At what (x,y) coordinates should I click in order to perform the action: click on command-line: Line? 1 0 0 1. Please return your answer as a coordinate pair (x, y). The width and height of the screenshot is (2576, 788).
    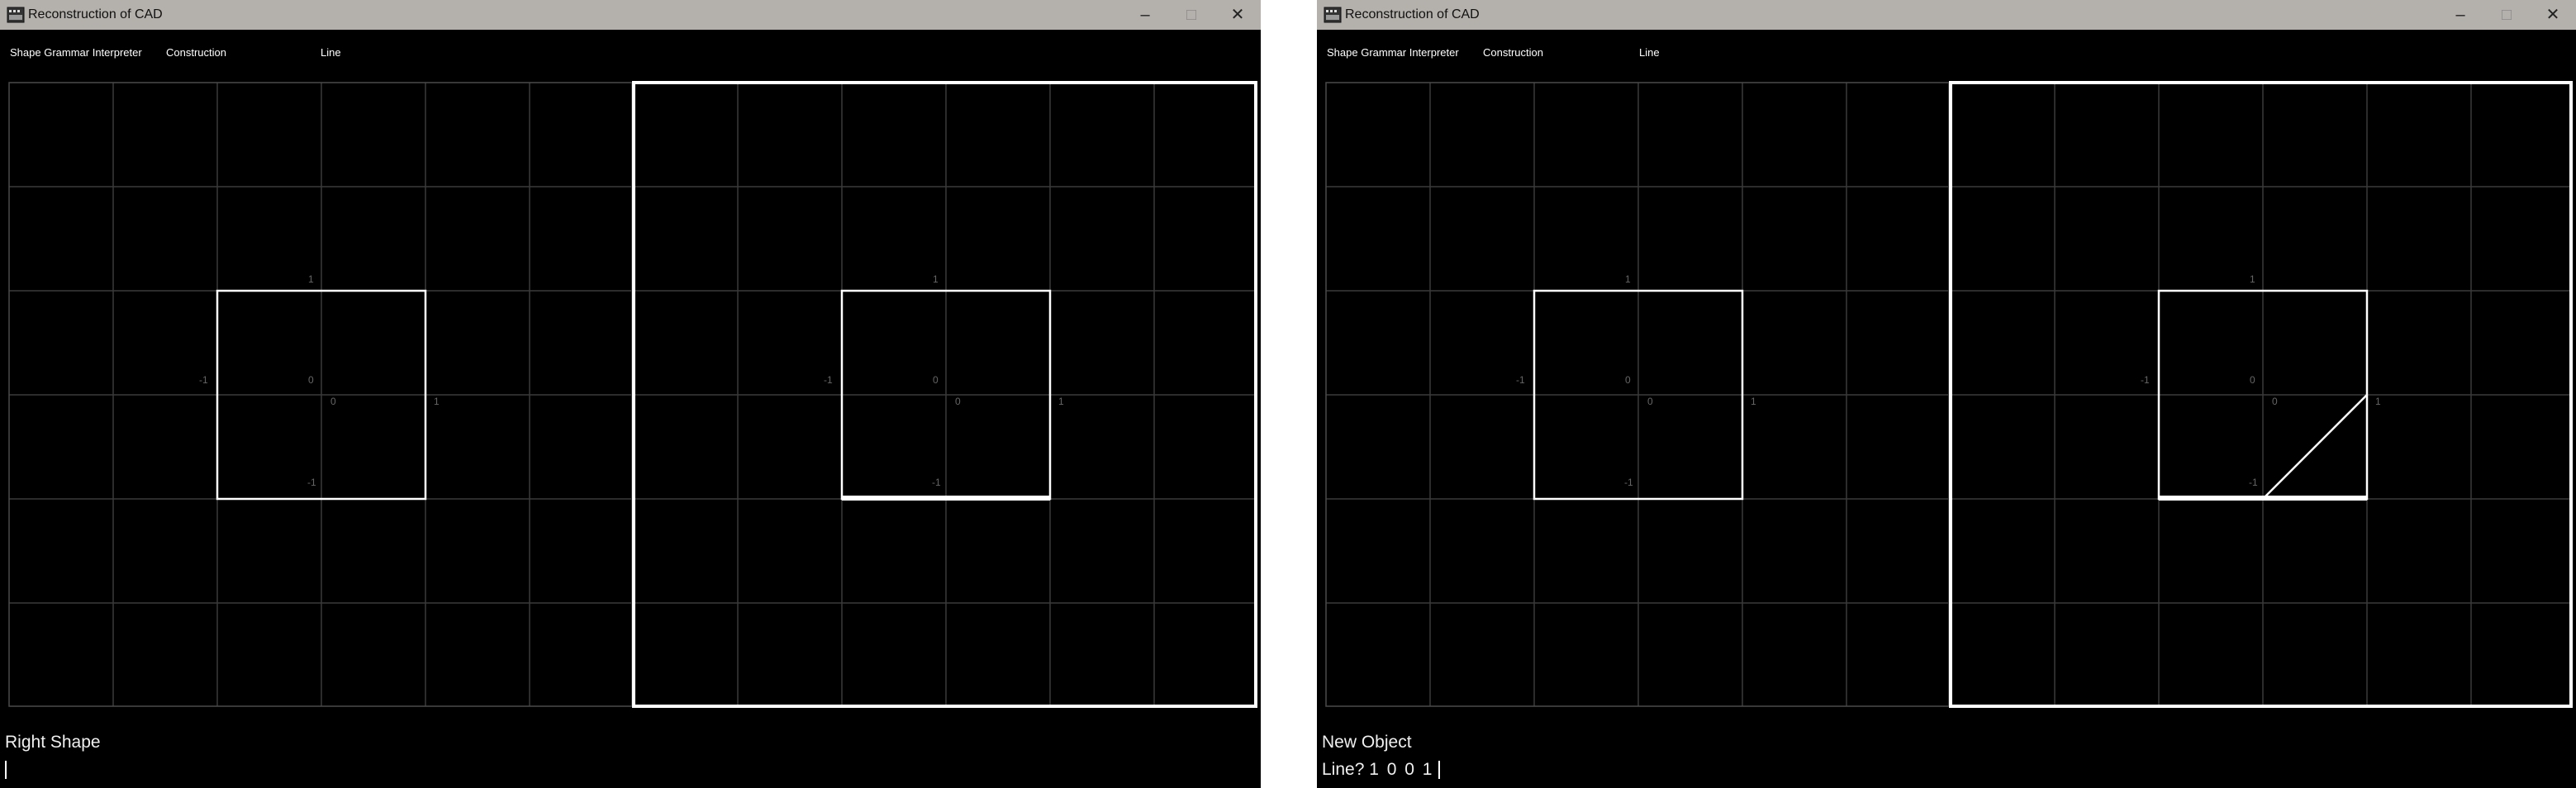
    Looking at the image, I should click on (1381, 770).